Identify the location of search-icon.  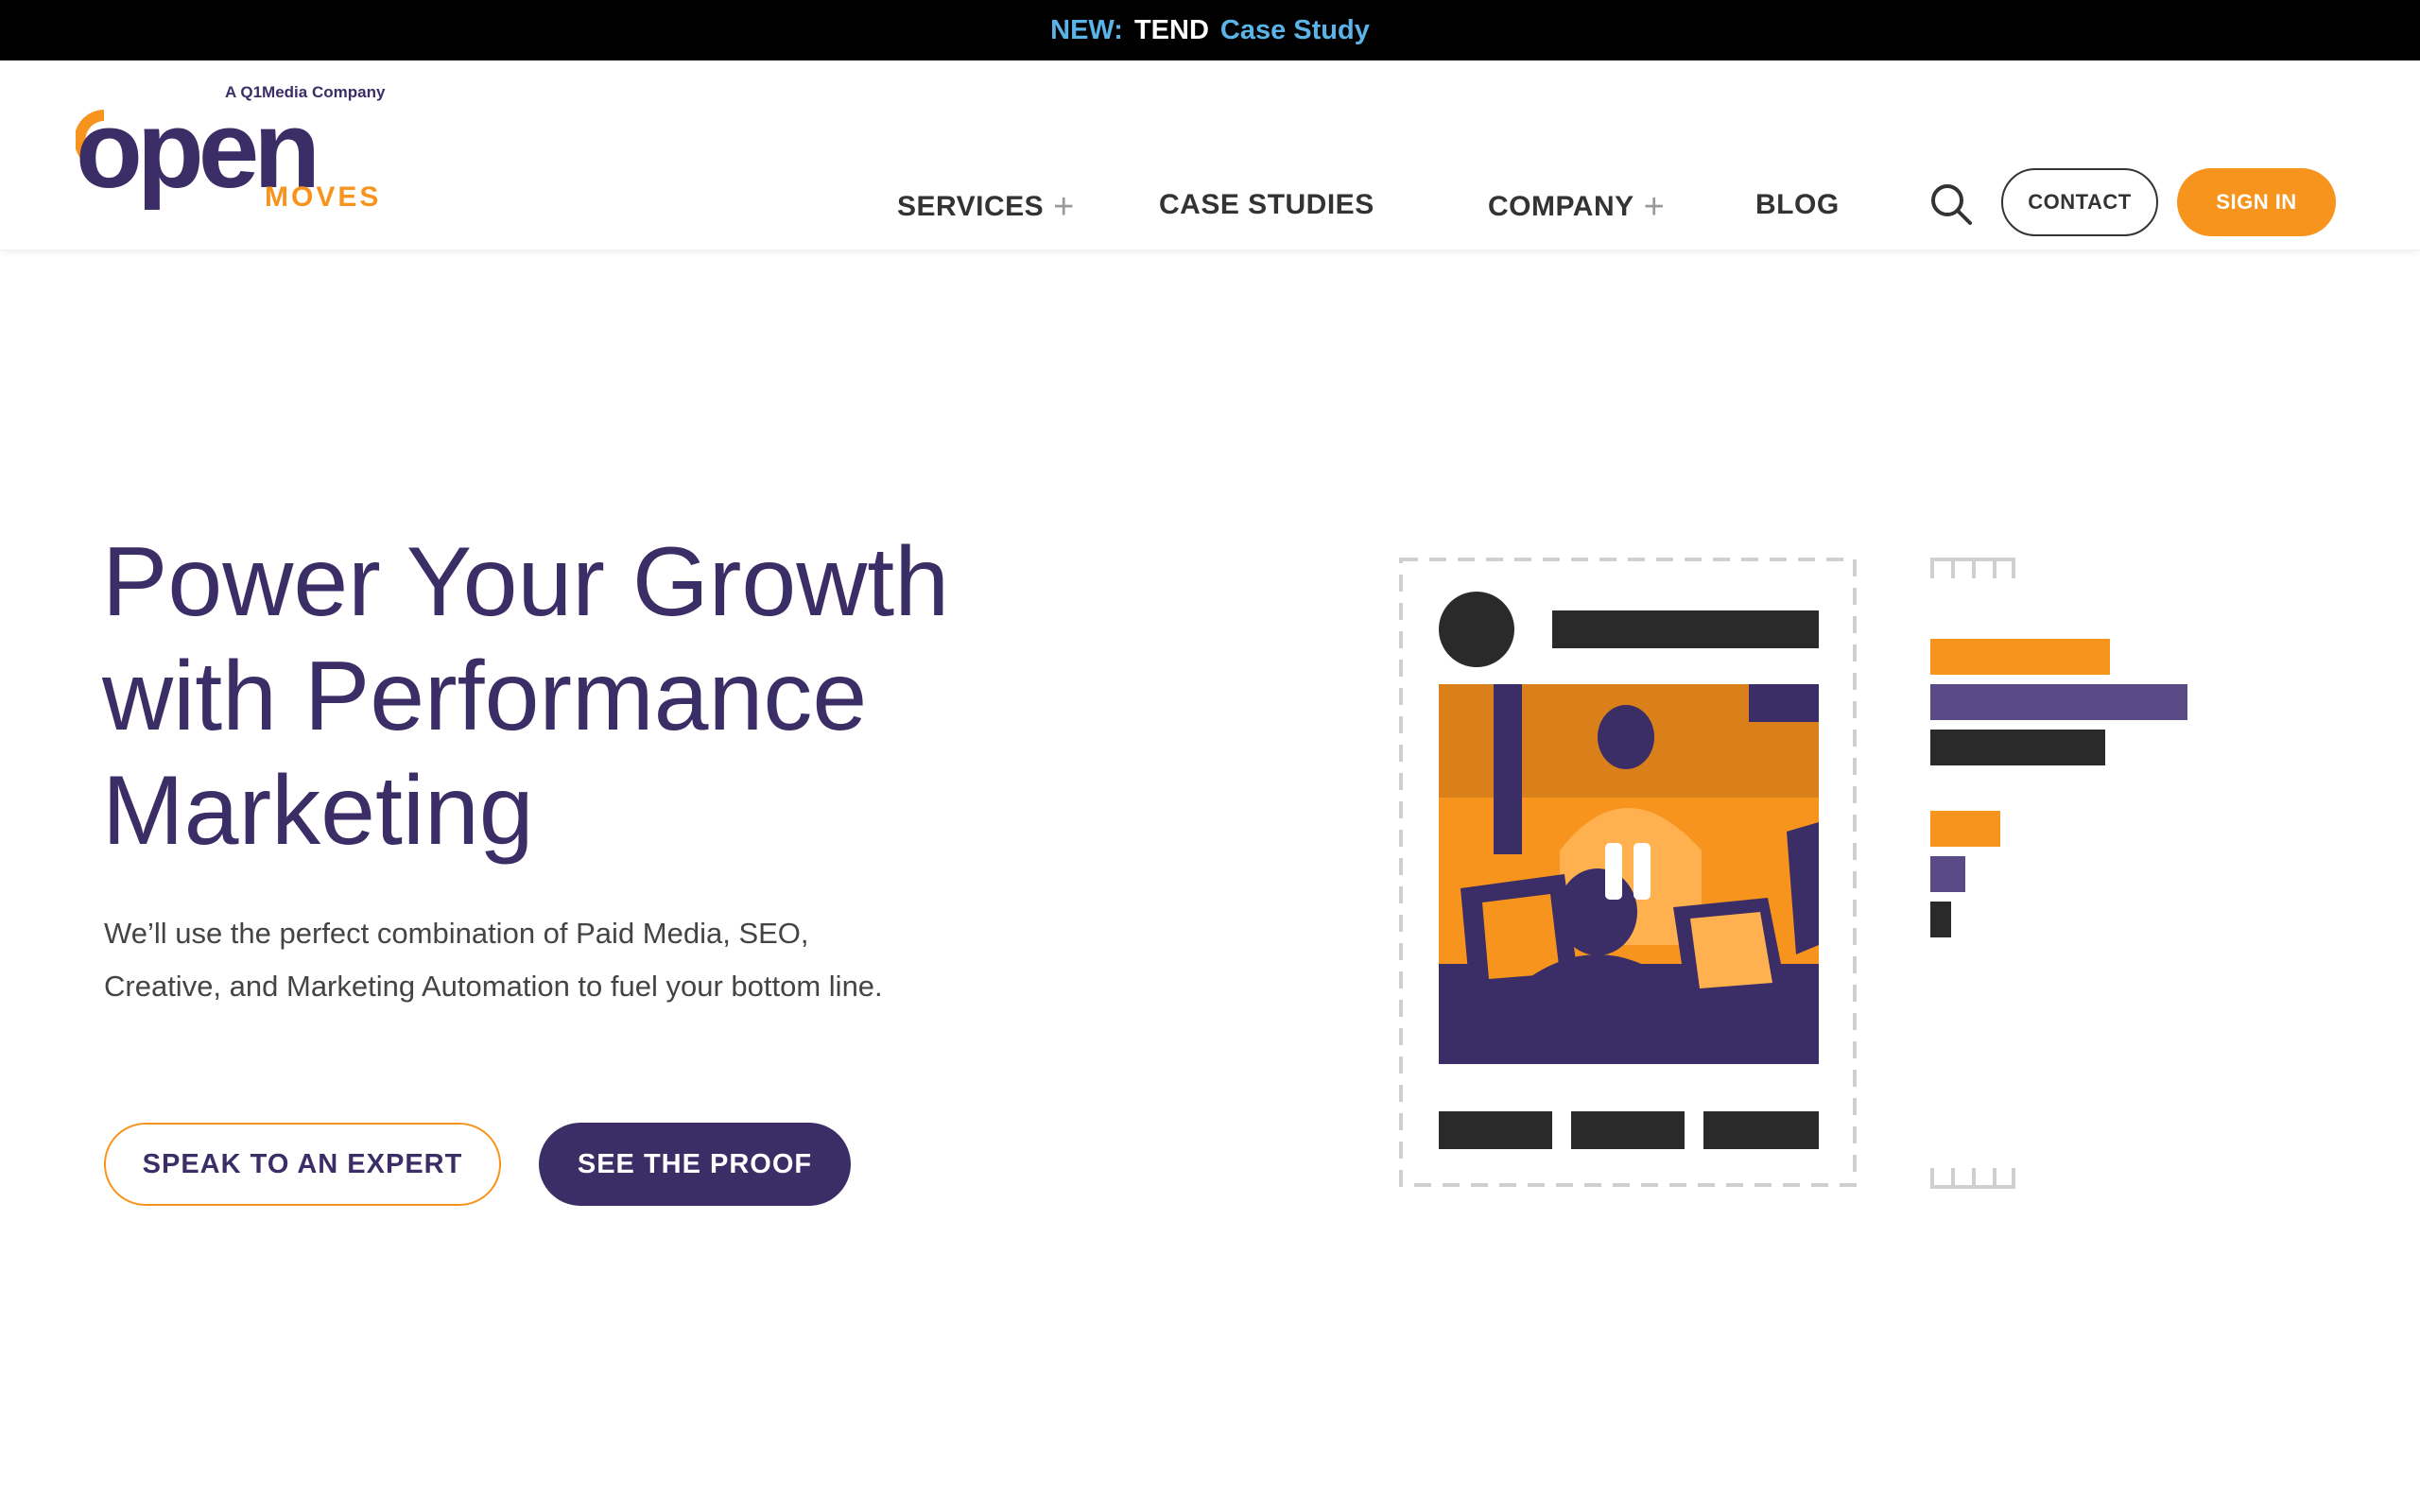
(1951, 204).